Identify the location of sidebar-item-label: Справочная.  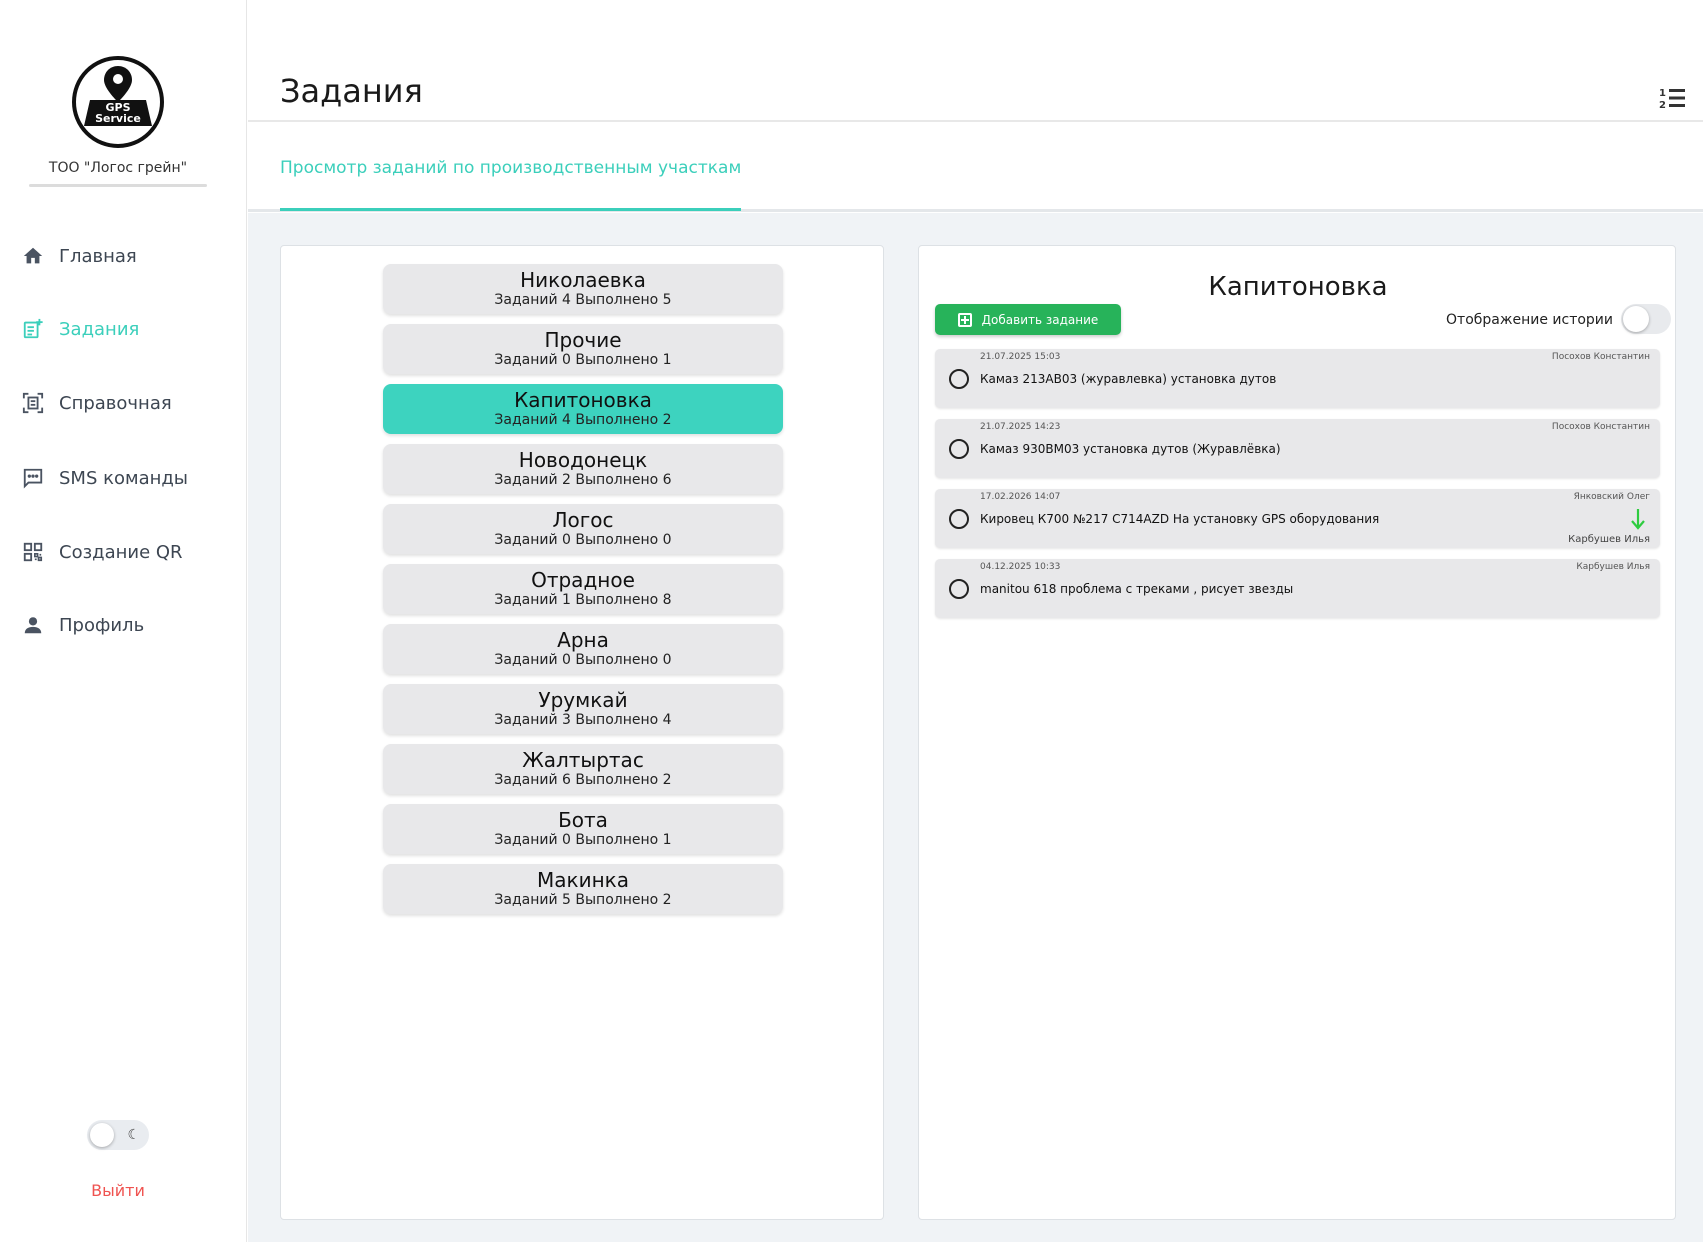
(115, 403).